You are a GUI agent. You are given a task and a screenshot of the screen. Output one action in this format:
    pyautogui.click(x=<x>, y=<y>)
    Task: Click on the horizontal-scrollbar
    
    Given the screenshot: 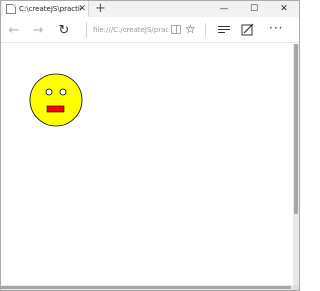 What is the action you would take?
    pyautogui.click(x=147, y=287)
    